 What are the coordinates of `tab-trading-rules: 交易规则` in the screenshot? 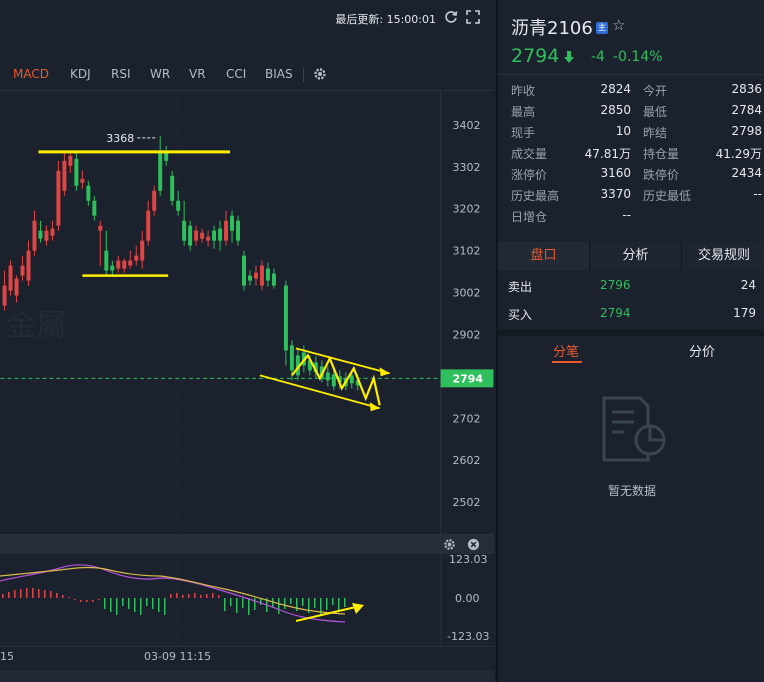 It's located at (723, 256).